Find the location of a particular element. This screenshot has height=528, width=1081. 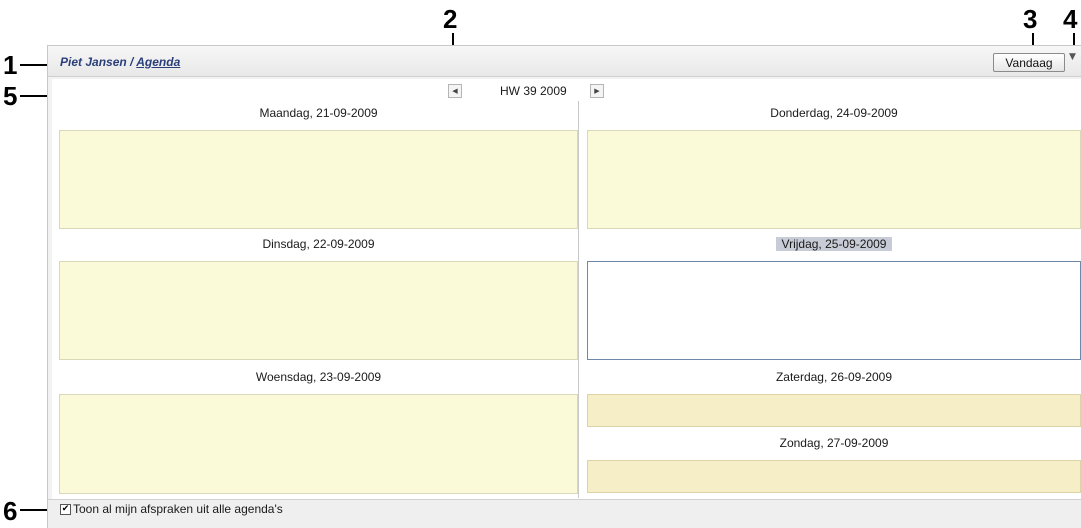

day-slot-saturday is located at coordinates (834, 410).